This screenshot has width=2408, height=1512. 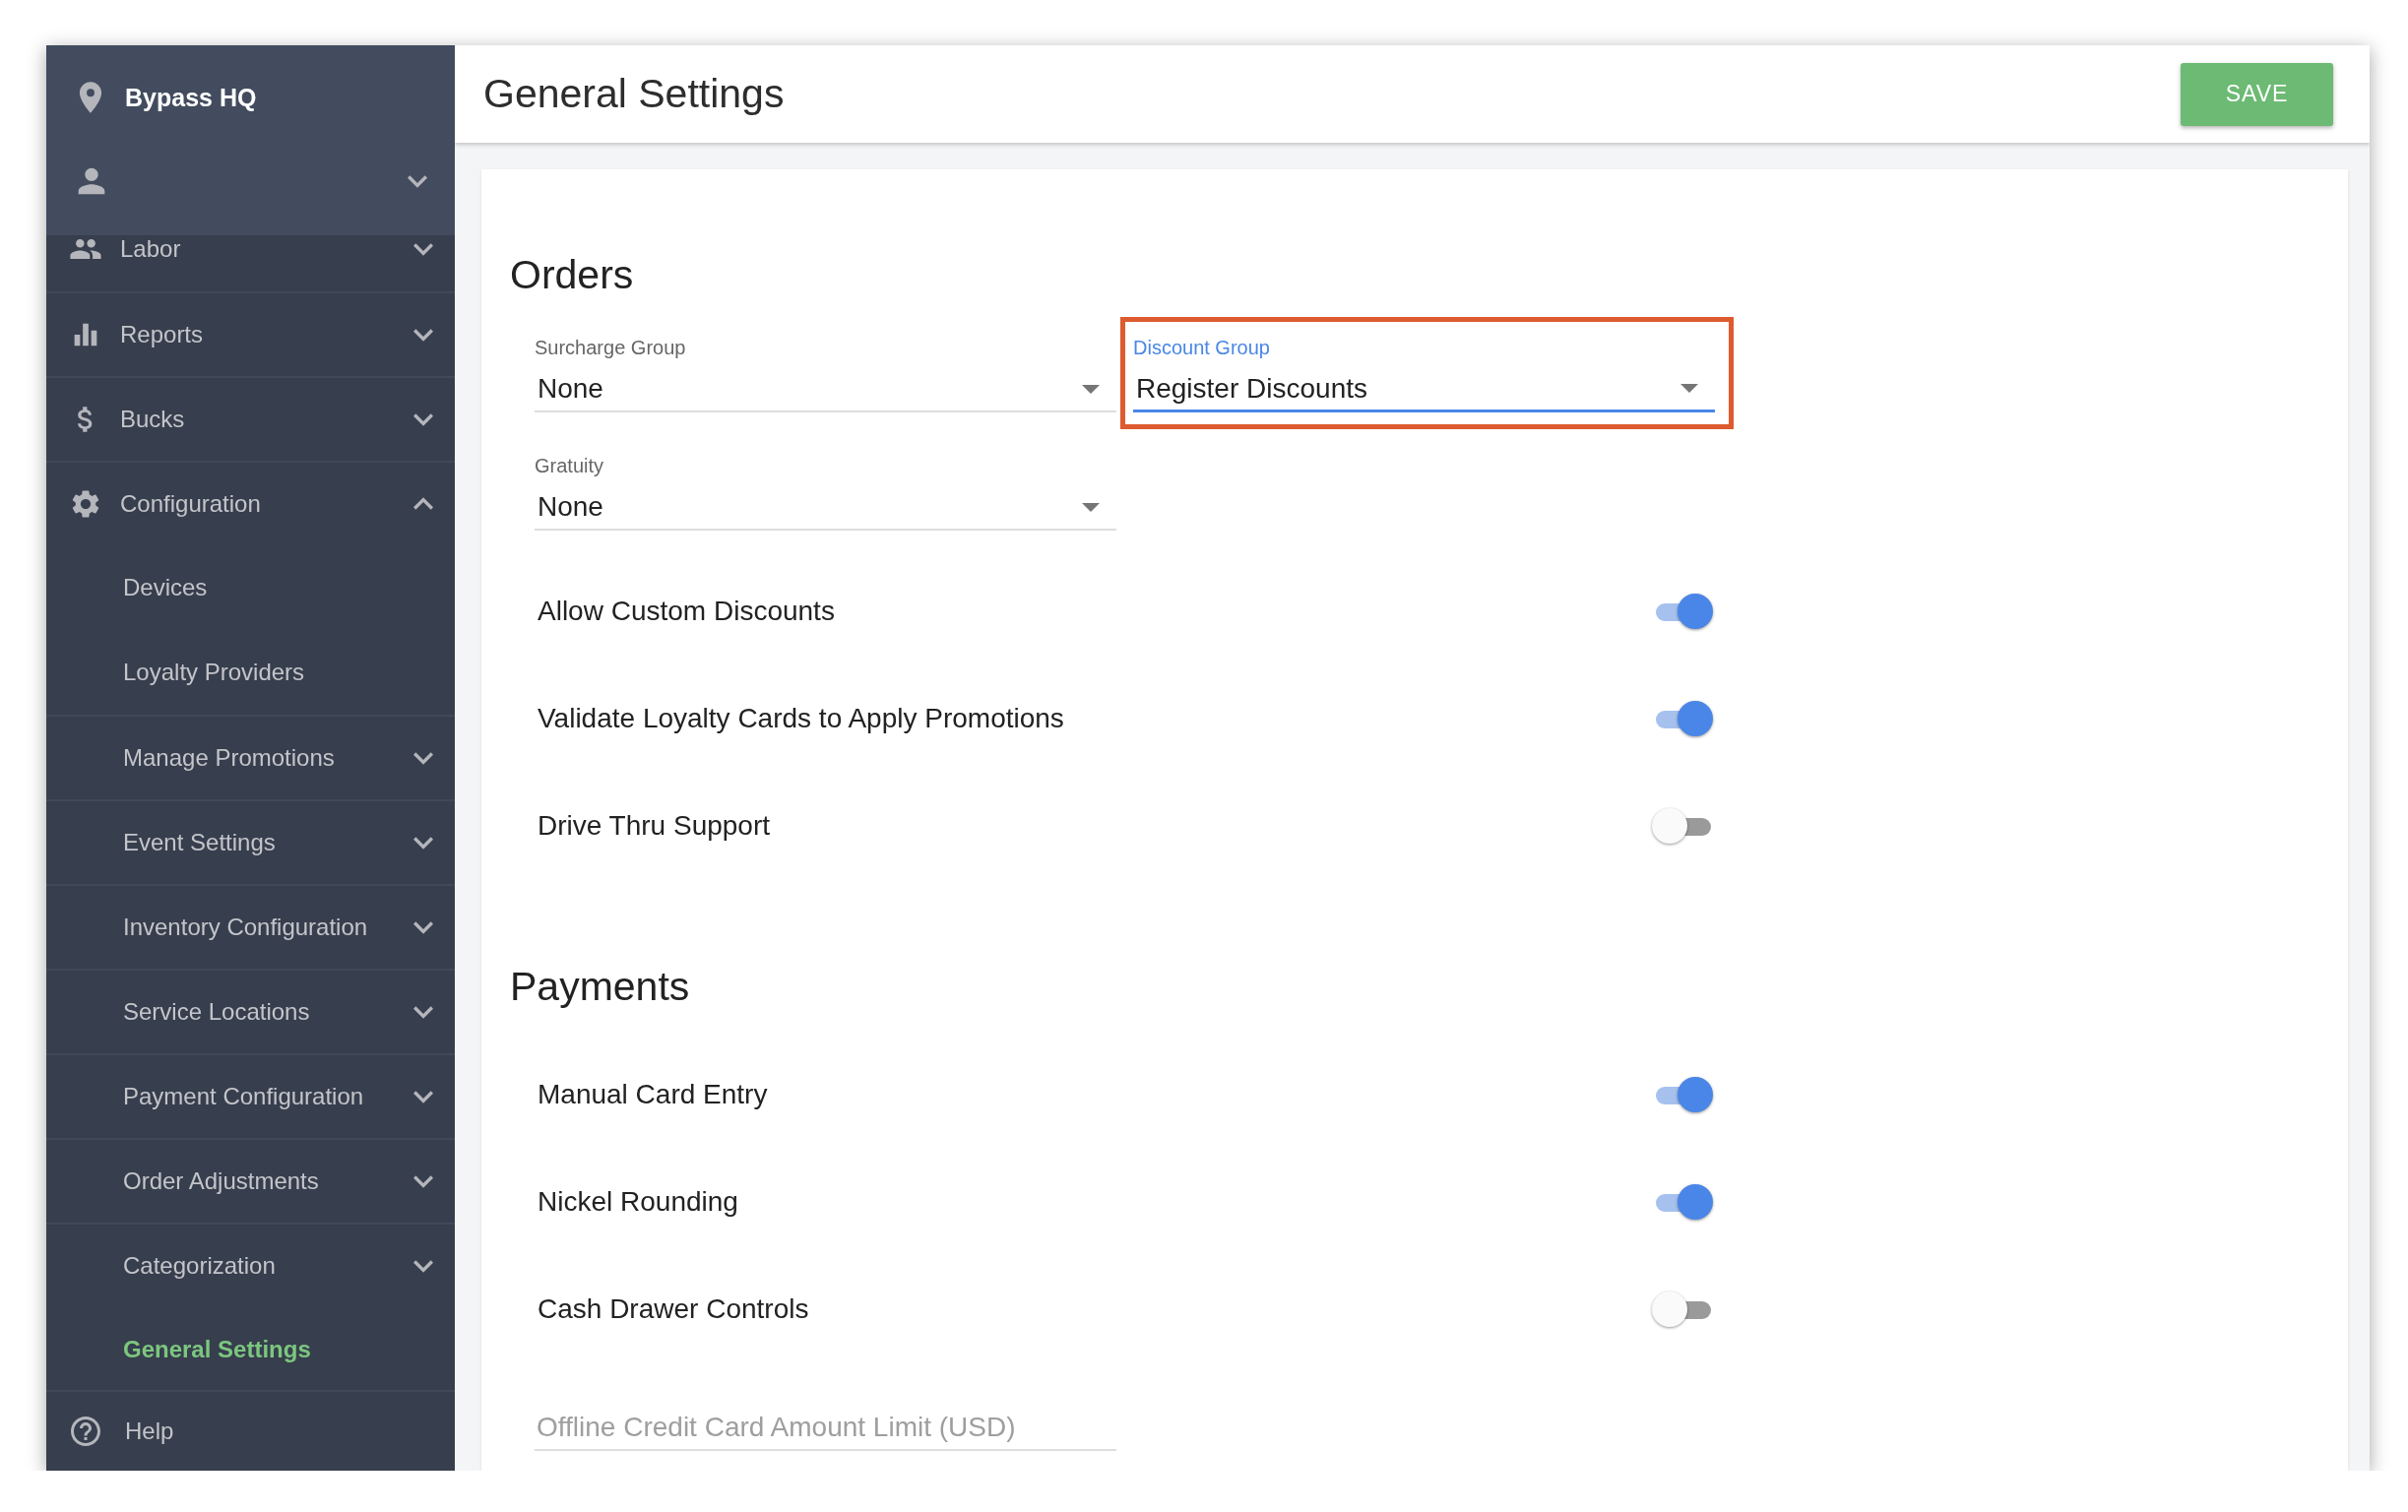 I want to click on sidebar-item: Payment Configuration, so click(x=250, y=1095).